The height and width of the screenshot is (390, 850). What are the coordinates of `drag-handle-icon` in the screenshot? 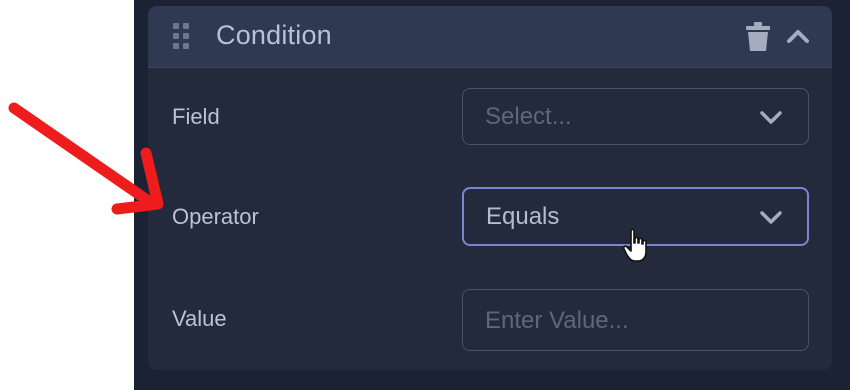 It's located at (181, 36).